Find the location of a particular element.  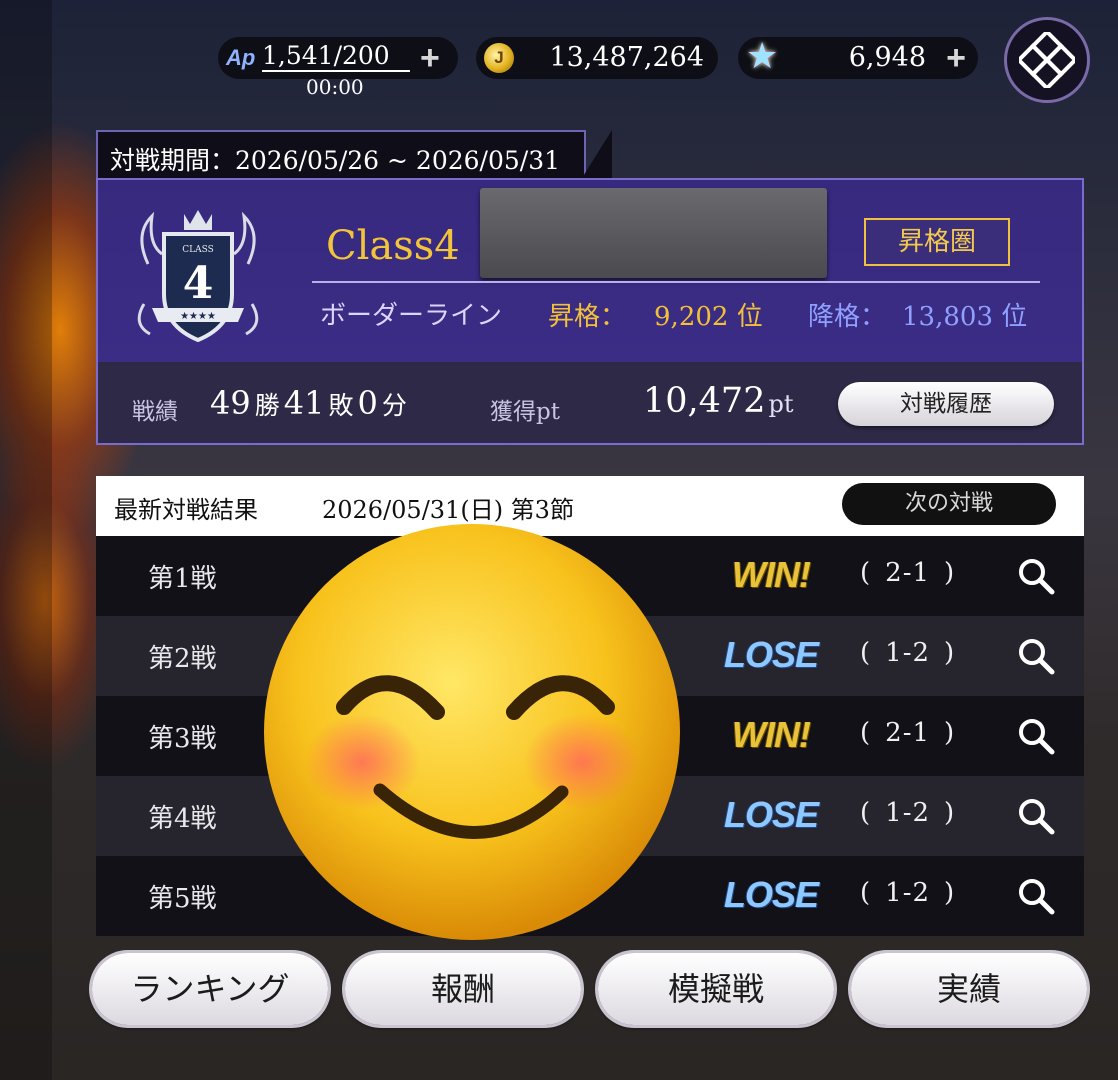

draws-count: 0 is located at coordinates (367, 403).